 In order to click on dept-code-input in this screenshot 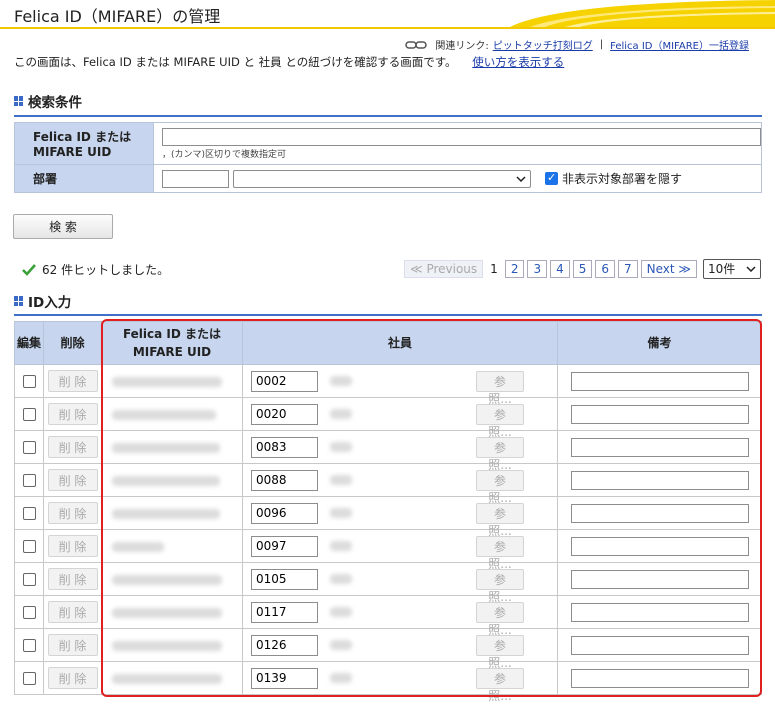, I will do `click(195, 178)`.